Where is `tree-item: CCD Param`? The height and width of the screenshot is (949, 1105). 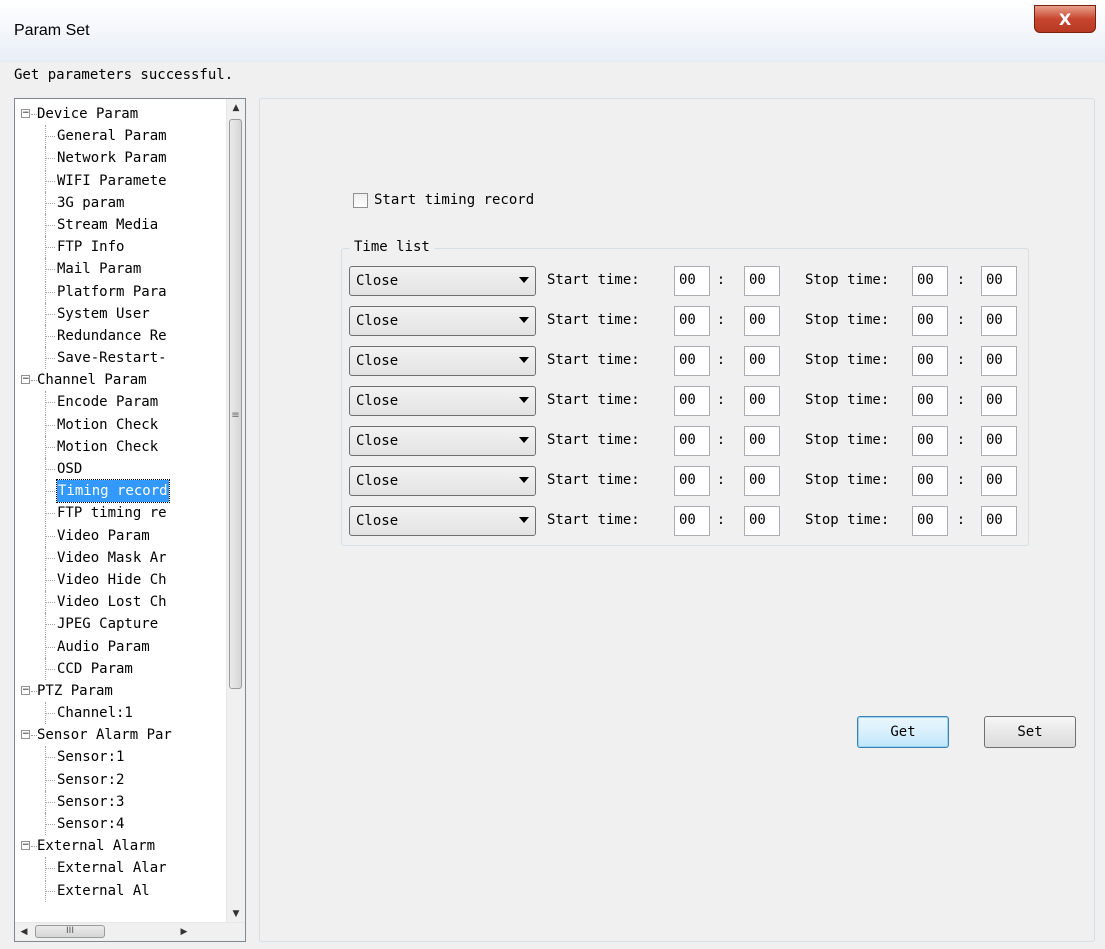 tree-item: CCD Param is located at coordinates (120, 668).